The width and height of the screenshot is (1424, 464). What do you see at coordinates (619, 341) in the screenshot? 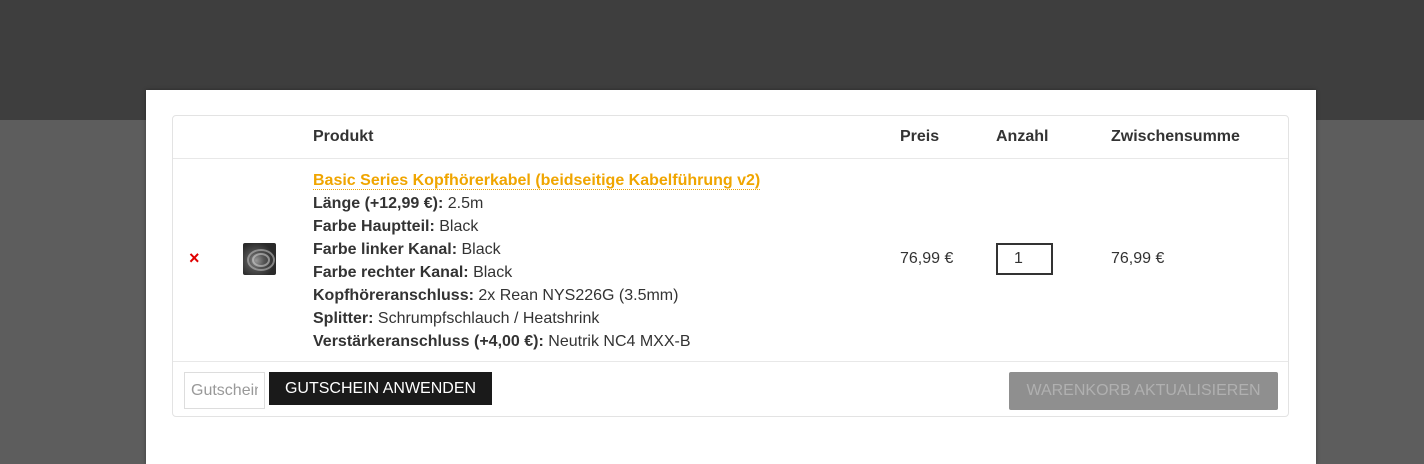
I see `meta-value: Neutrik NC4 MXX-B` at bounding box center [619, 341].